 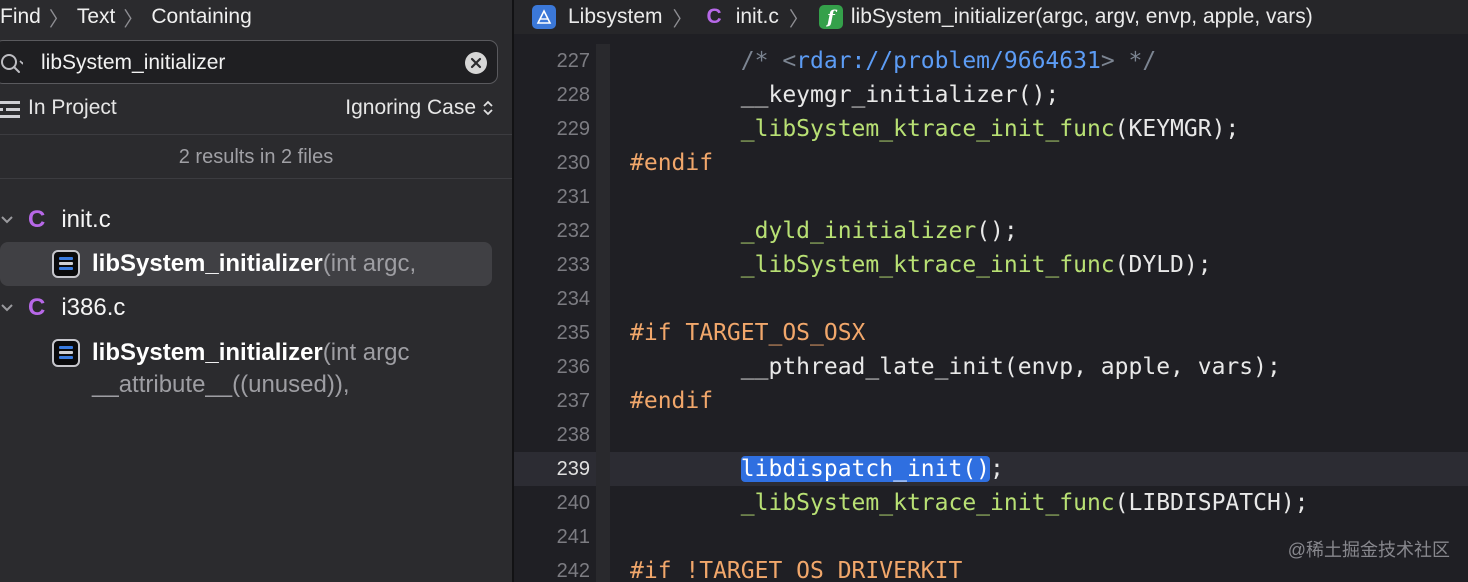 I want to click on up-down-chevron-icon, so click(x=488, y=108).